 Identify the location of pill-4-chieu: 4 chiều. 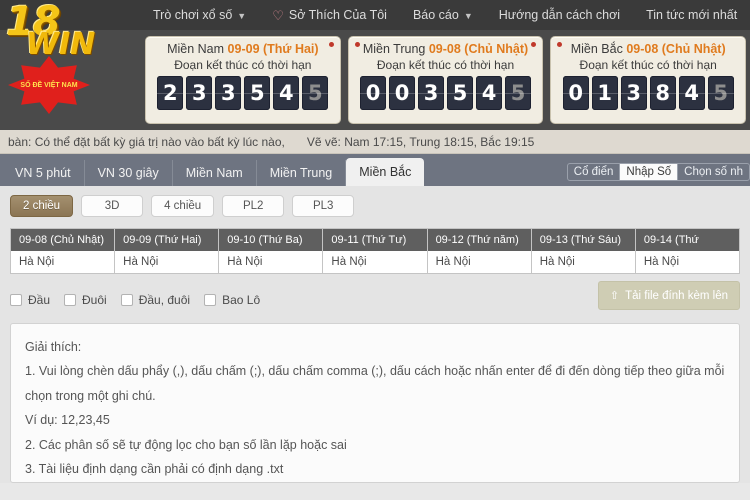
(183, 206).